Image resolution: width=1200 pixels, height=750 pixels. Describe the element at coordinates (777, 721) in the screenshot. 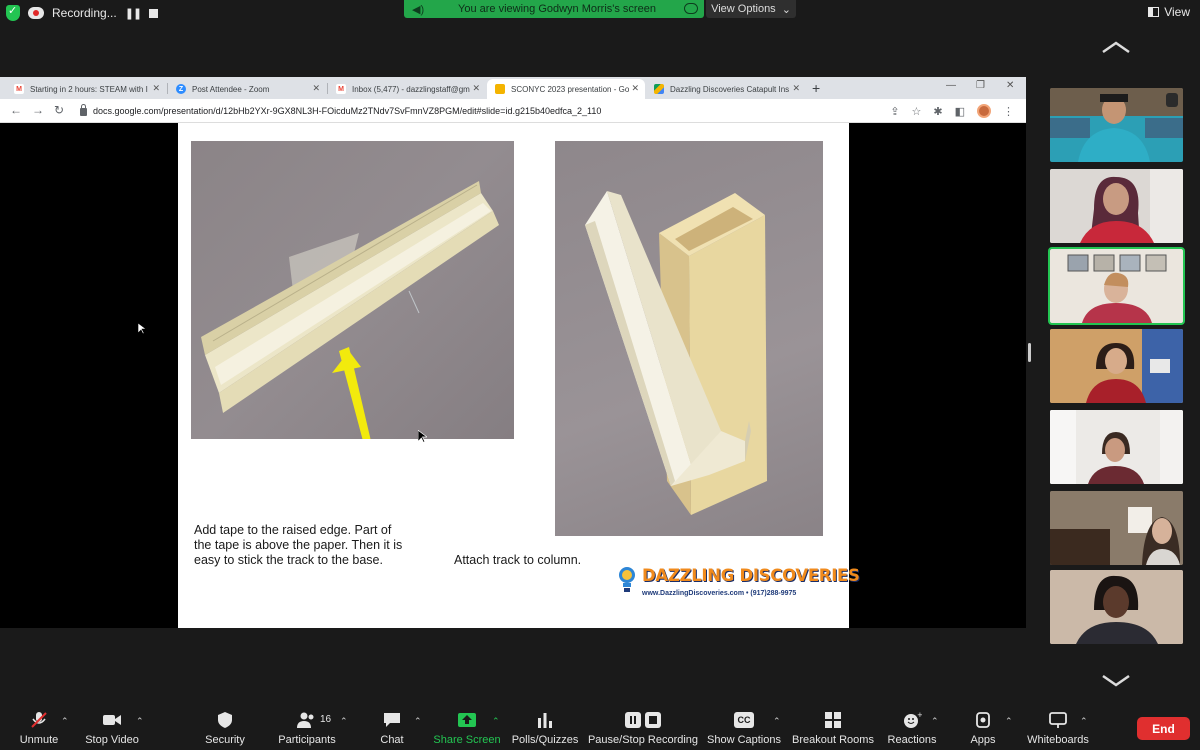

I see `captions-options-chevron-icon: ⌃` at that location.